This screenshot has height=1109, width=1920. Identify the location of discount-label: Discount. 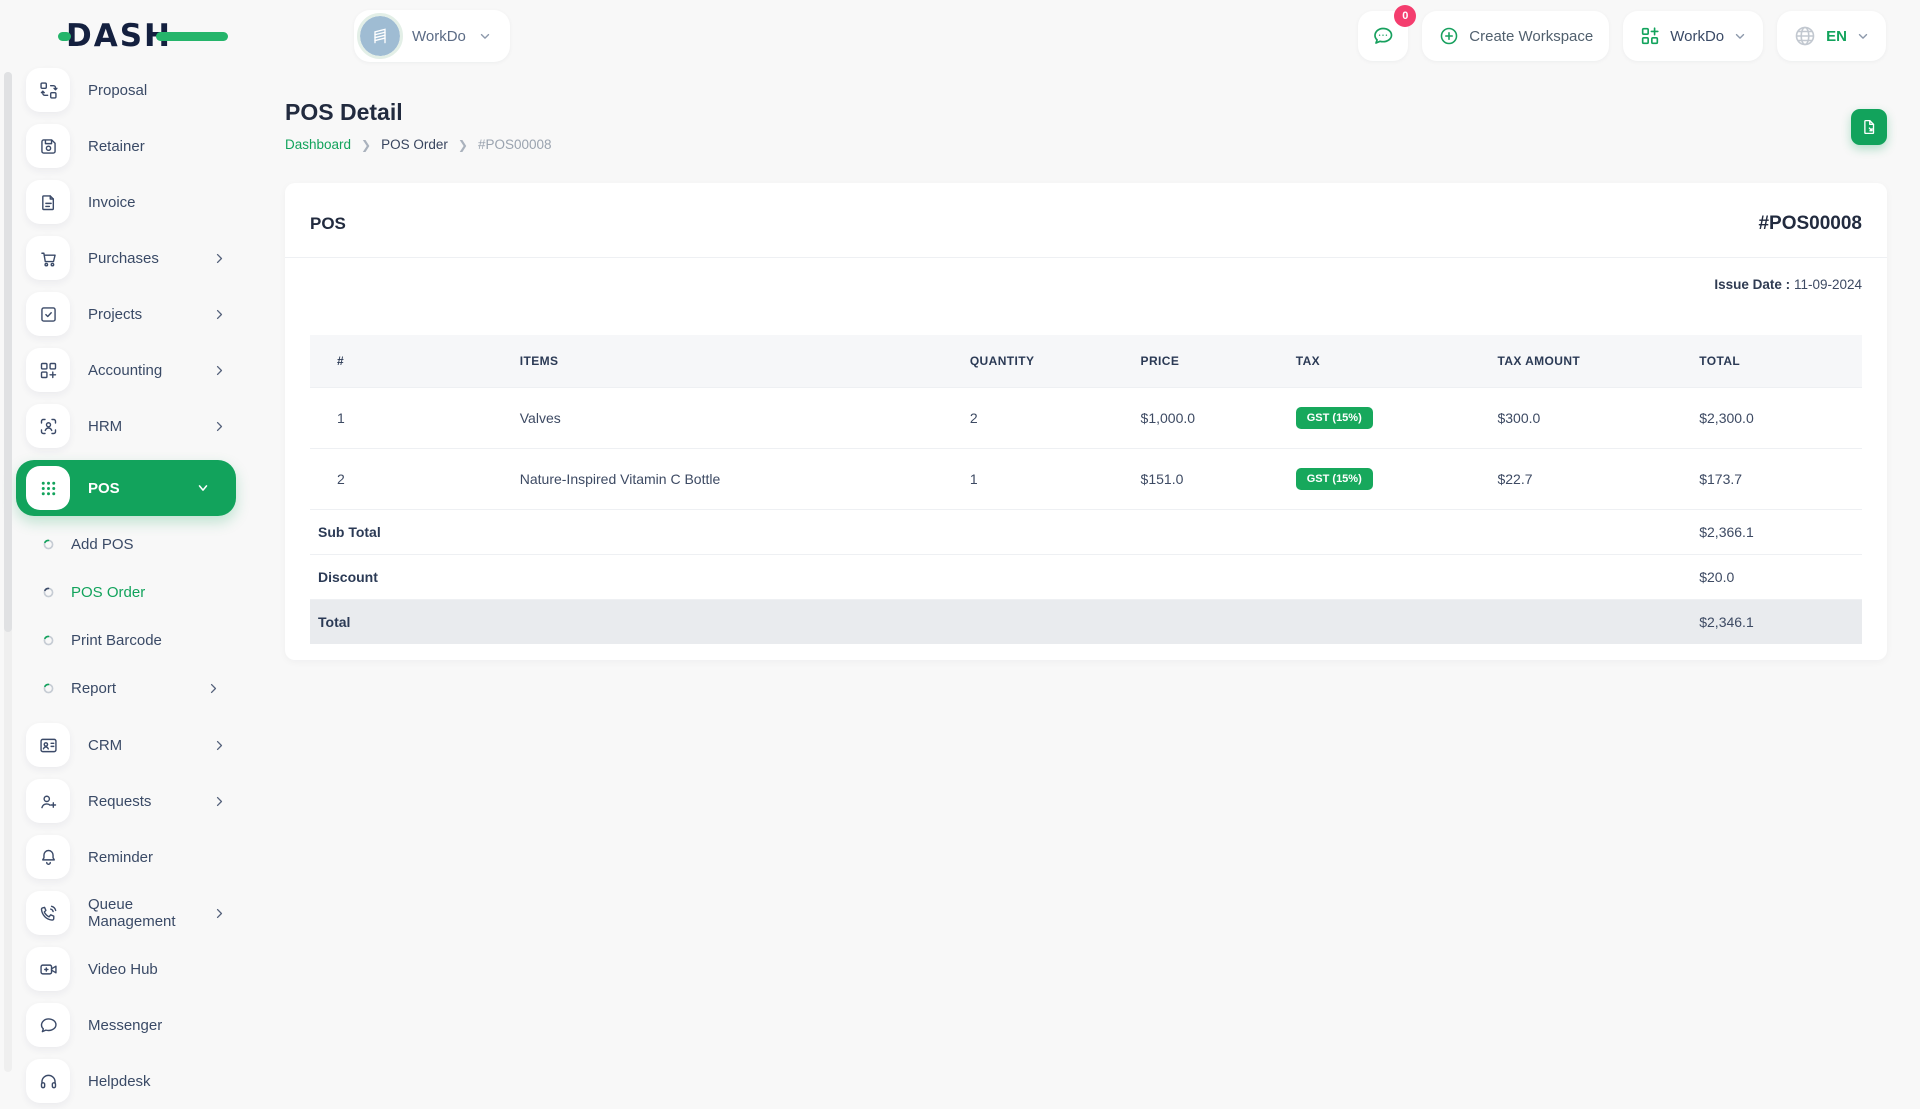
(1000, 577).